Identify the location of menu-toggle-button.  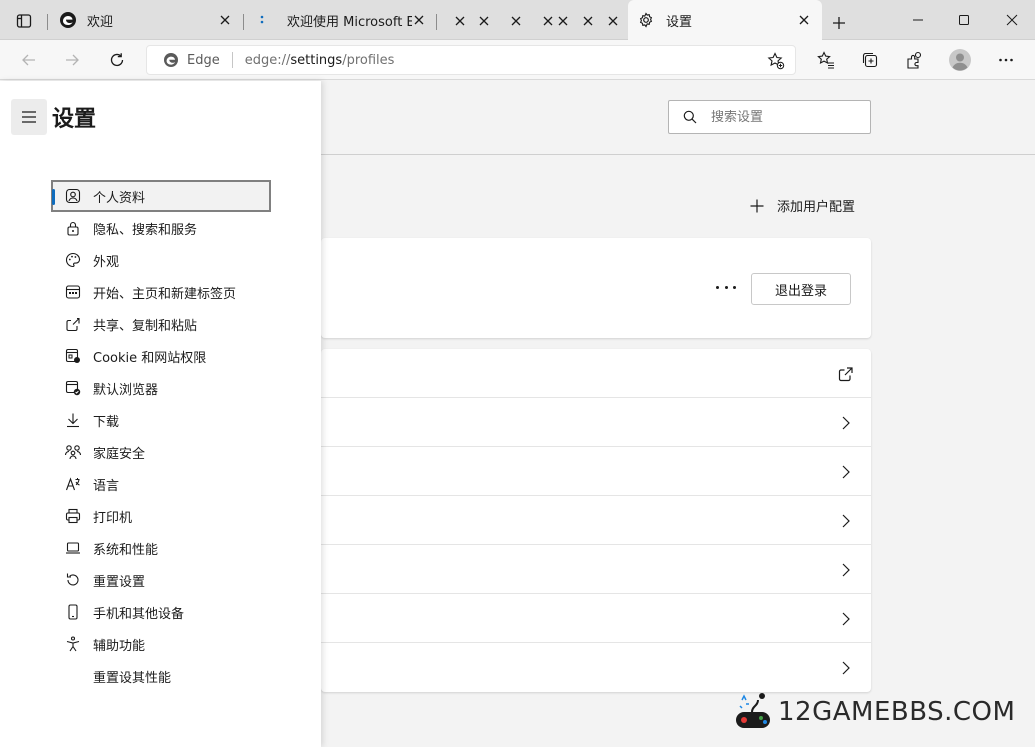
(29, 117).